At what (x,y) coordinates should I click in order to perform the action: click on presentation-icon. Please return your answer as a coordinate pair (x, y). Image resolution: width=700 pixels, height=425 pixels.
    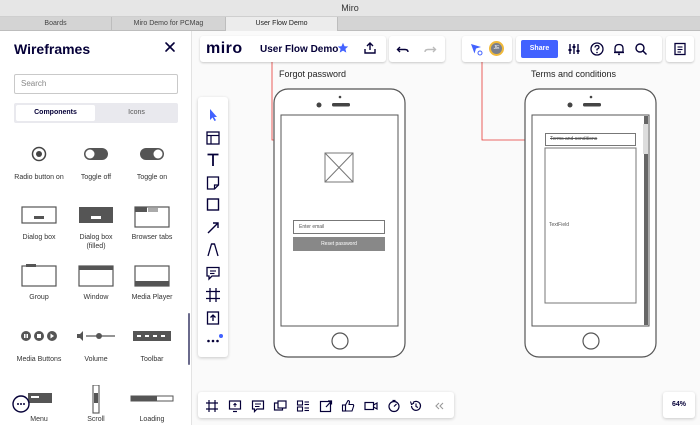
    Looking at the image, I should click on (280, 406).